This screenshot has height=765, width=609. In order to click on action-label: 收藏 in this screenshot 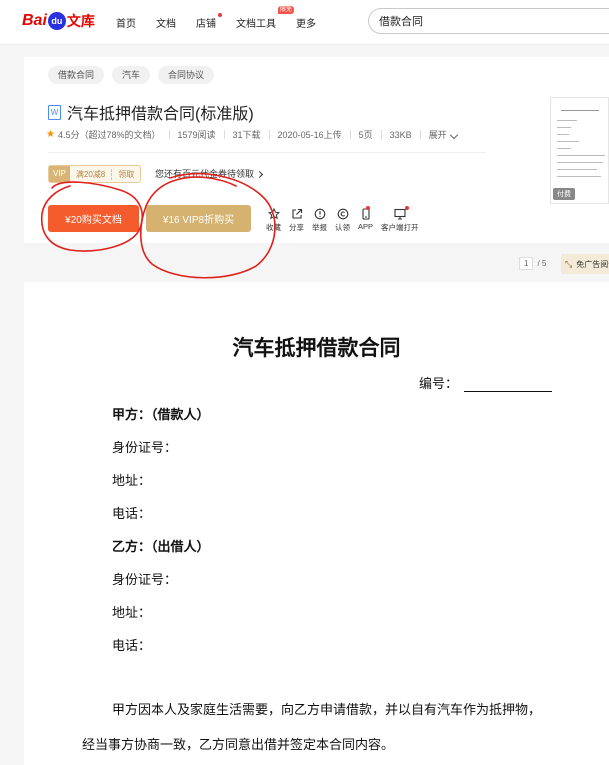, I will do `click(273, 227)`.